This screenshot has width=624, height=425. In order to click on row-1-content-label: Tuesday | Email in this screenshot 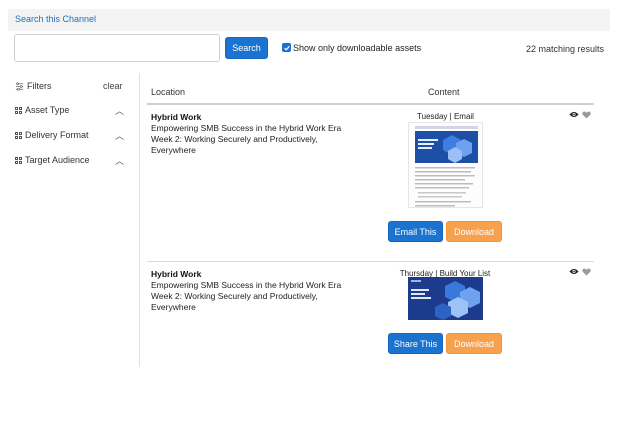, I will do `click(445, 116)`.